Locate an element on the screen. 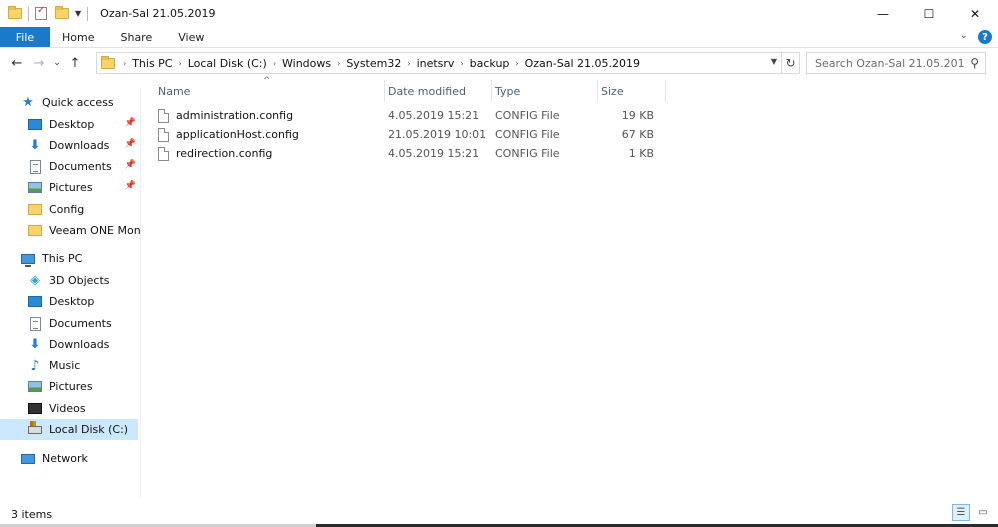 The image size is (998, 527). address-history-chevron-icon: ▼ is located at coordinates (774, 61).